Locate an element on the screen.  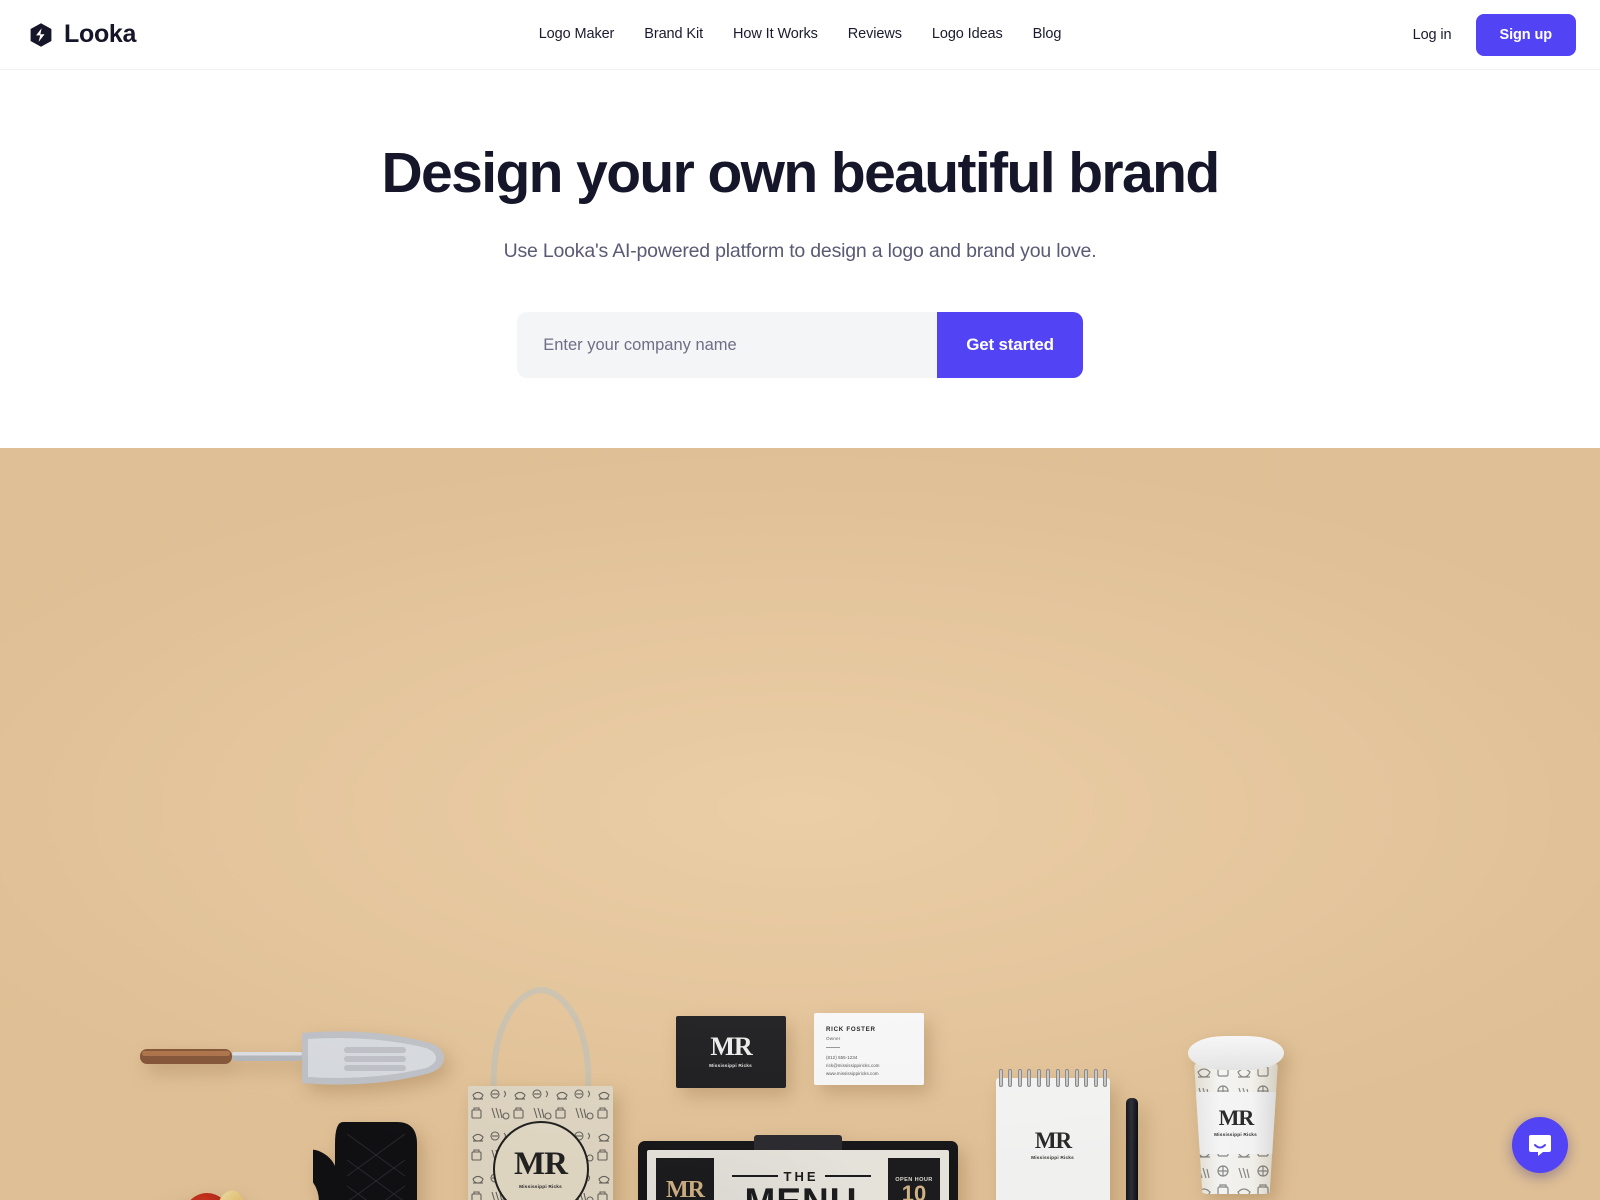
menu-open-hour-box: OPEN HOUR 10 AM / PM is located at coordinates (914, 1179).